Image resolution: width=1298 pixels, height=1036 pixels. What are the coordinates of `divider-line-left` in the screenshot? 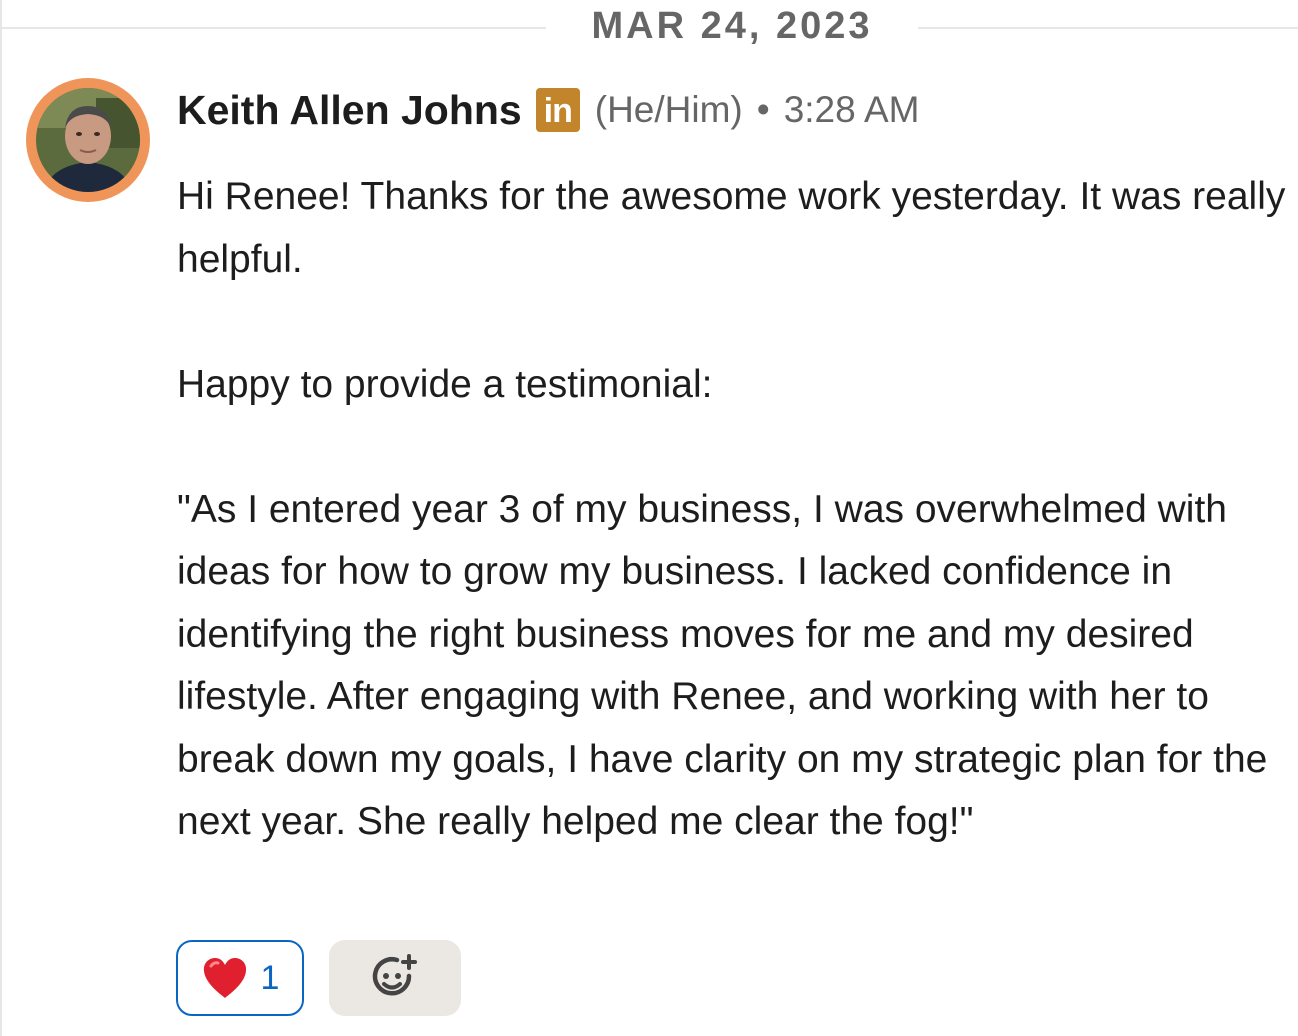 It's located at (273, 28).